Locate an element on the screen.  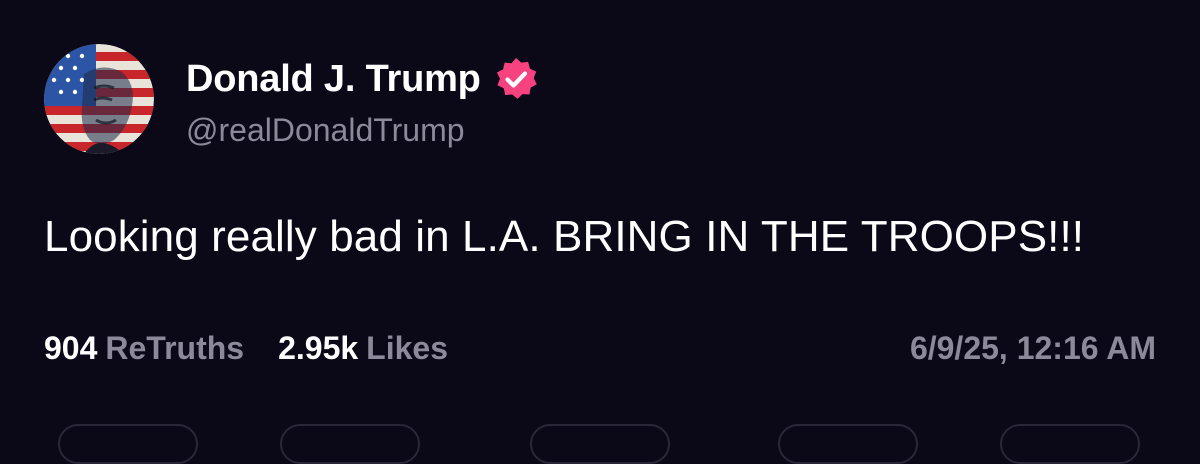
likes-stat: 2.95k Likes is located at coordinates (363, 348).